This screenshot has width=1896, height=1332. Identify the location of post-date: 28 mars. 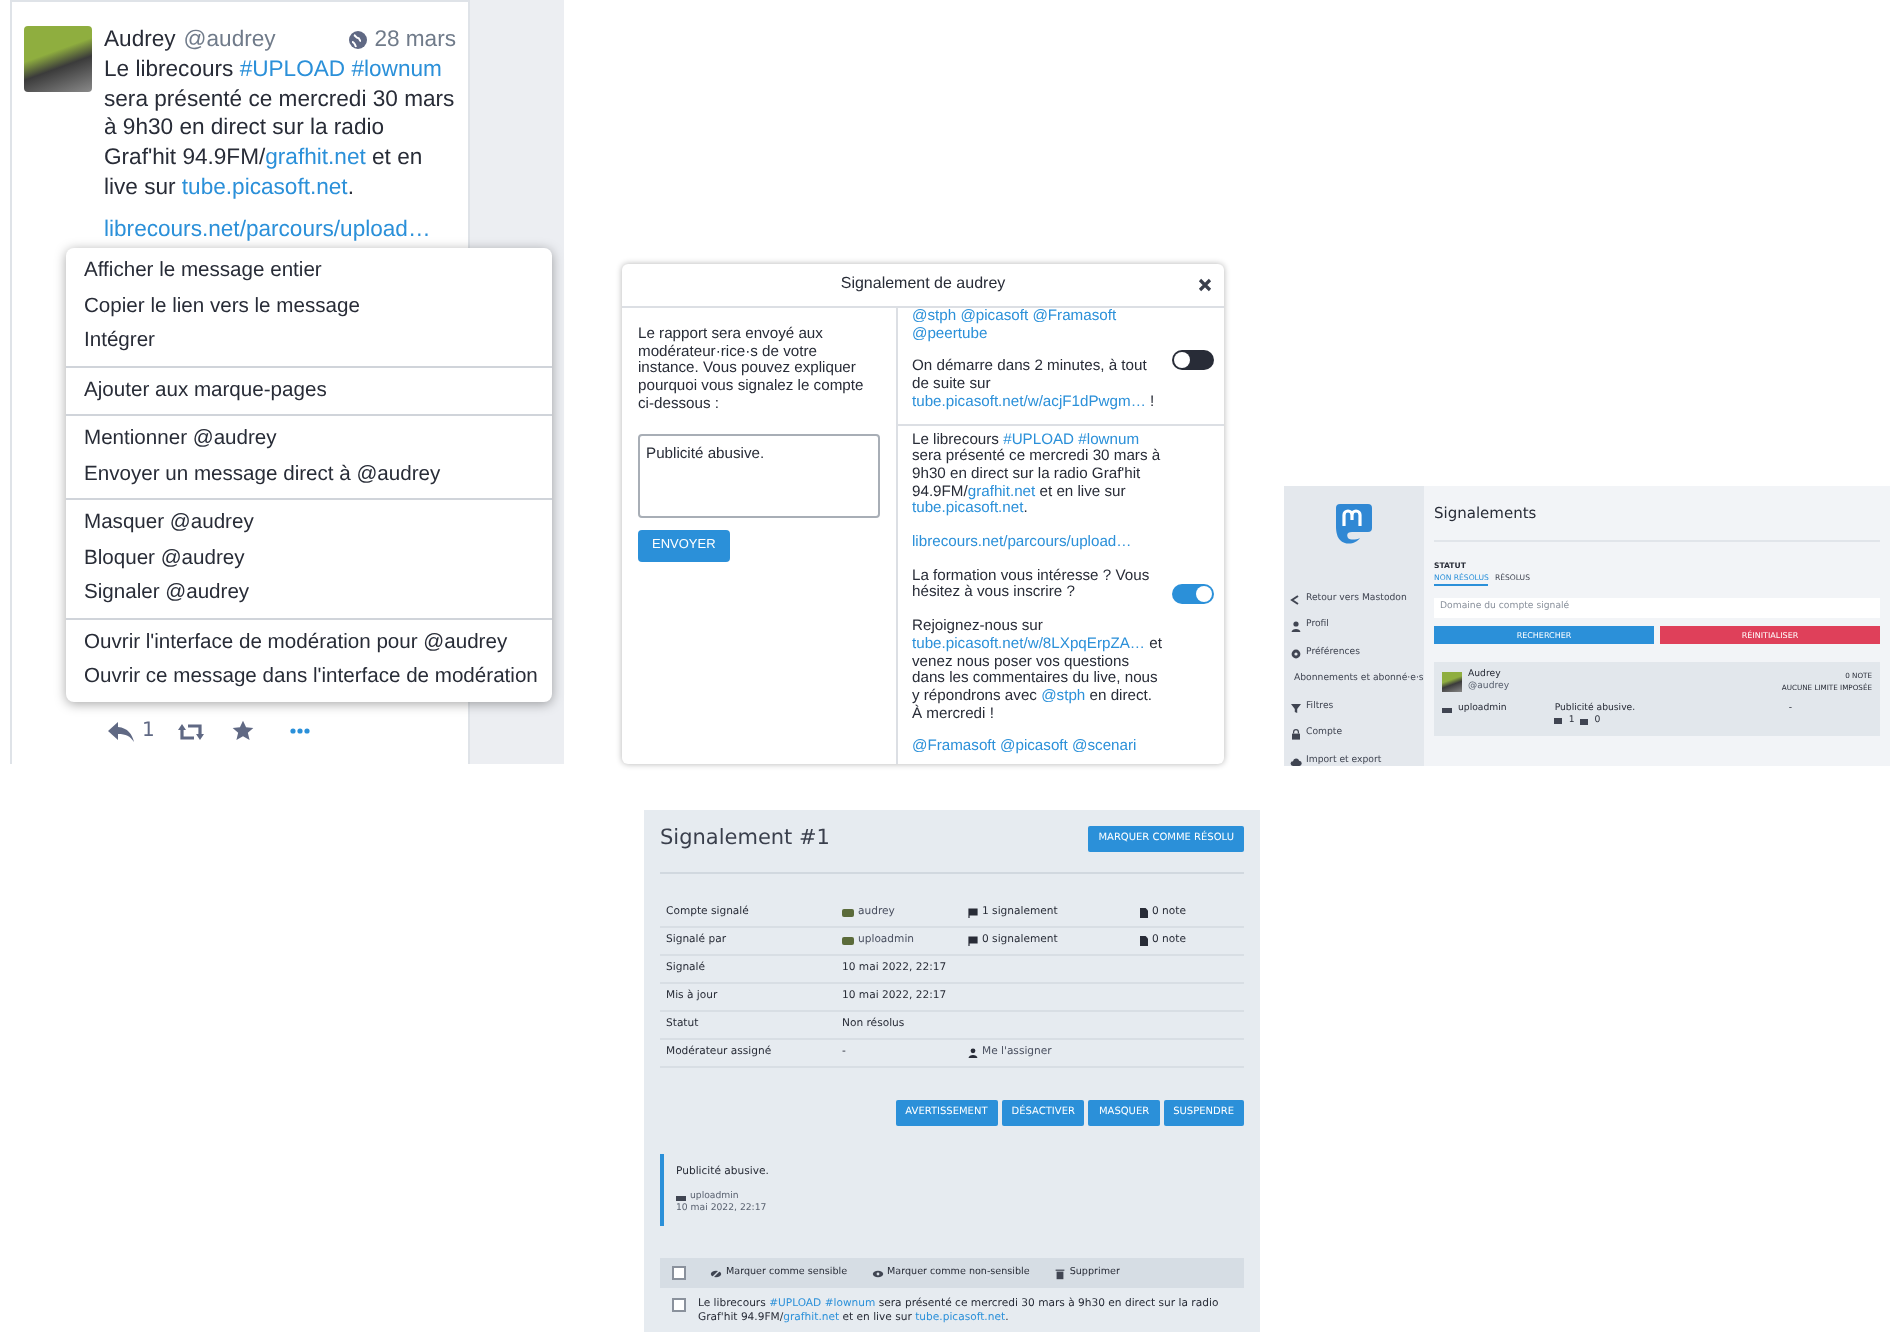
(415, 41).